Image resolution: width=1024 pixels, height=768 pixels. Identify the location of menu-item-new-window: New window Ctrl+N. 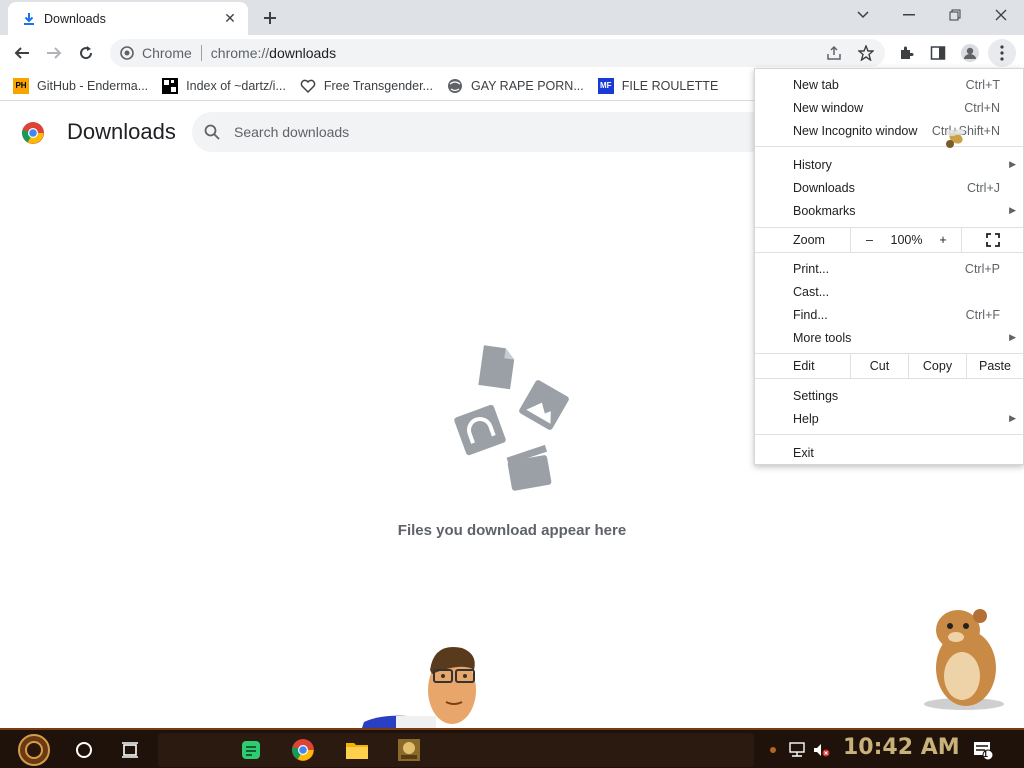
(889, 107).